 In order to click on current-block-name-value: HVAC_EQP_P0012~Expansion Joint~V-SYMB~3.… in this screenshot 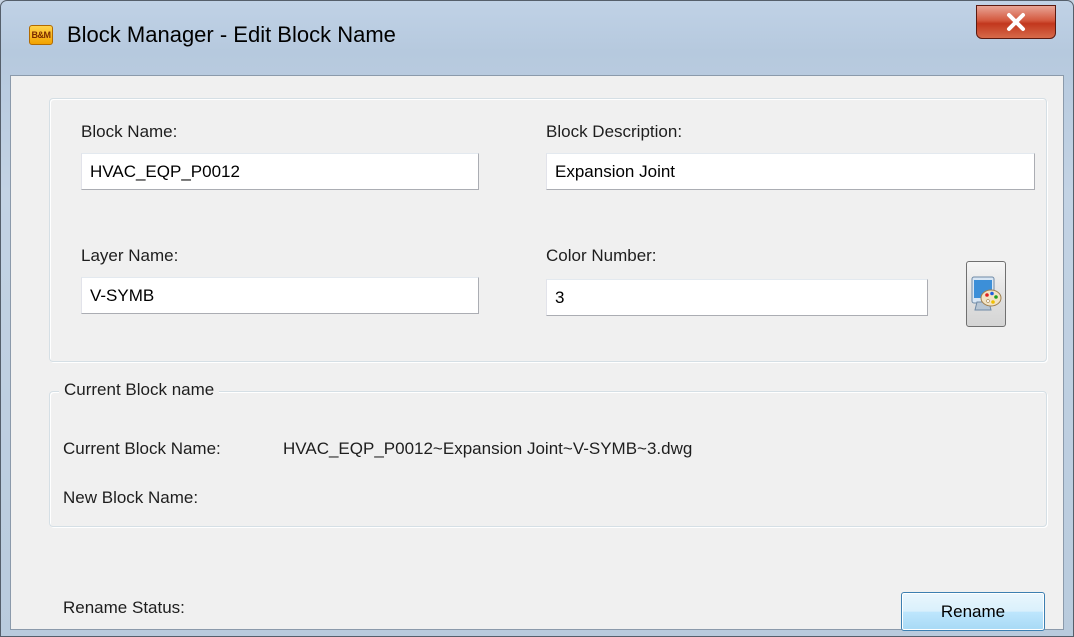, I will do `click(488, 448)`.